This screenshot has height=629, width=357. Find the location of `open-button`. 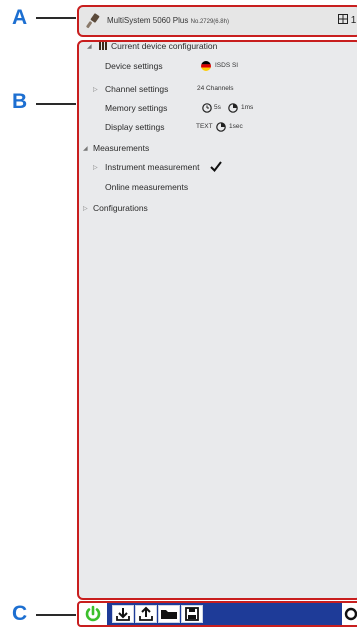

open-button is located at coordinates (169, 614).